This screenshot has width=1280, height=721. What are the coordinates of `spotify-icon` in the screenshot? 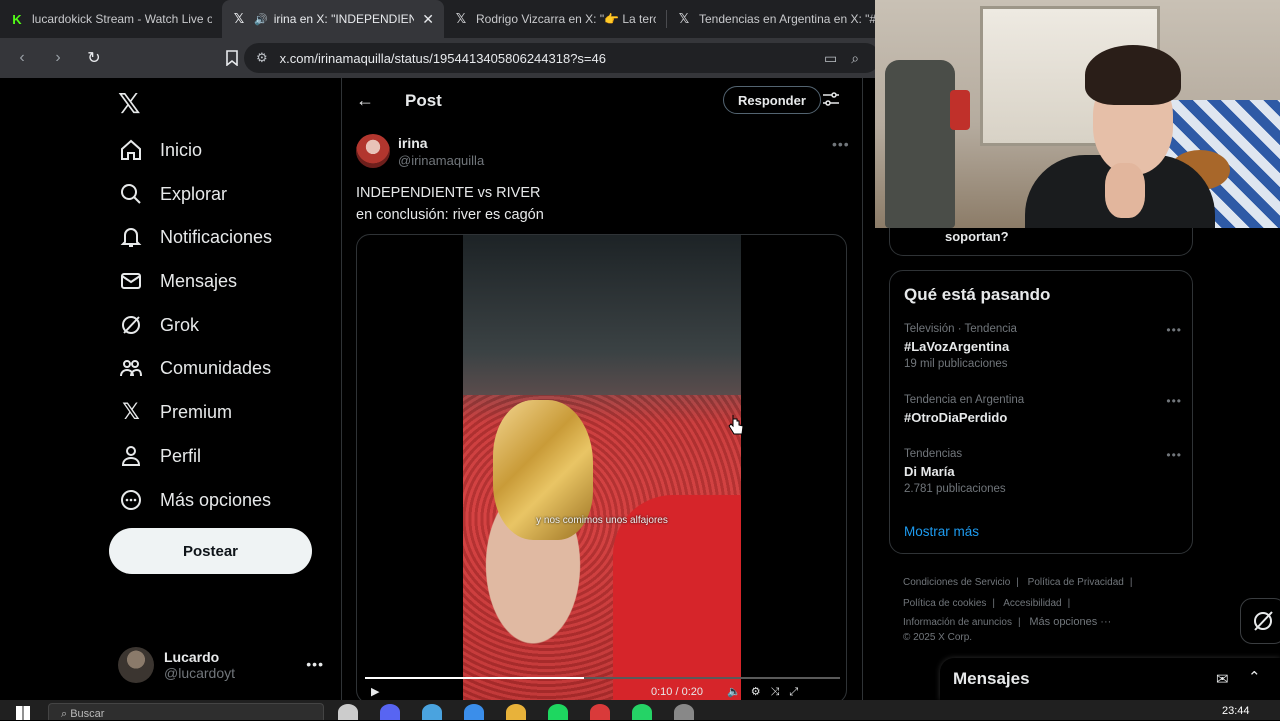 It's located at (558, 712).